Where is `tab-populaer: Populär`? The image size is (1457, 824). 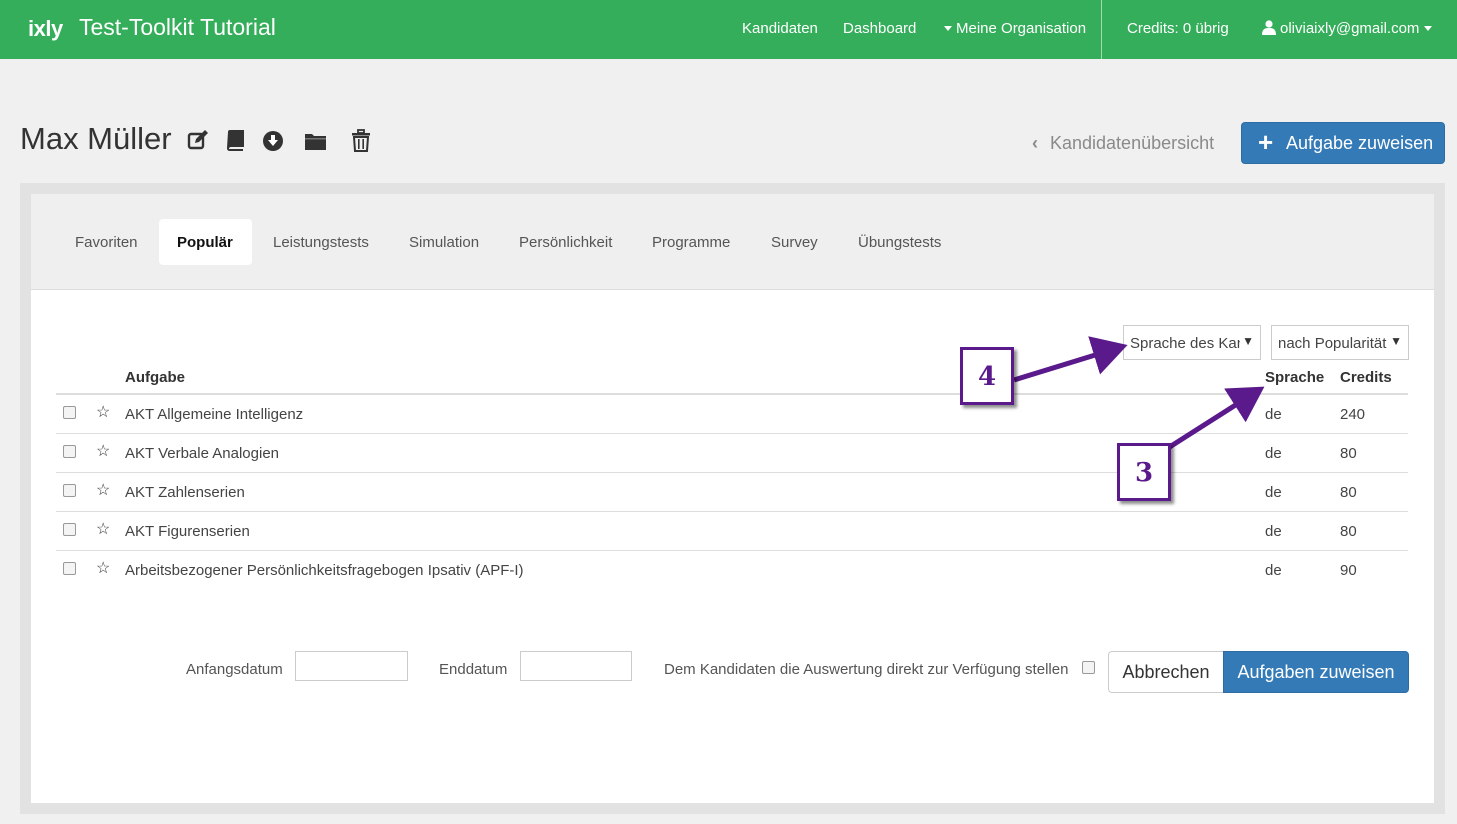
tab-populaer: Populär is located at coordinates (205, 242).